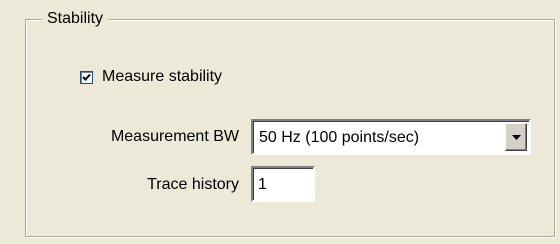  I want to click on stability-group-title: Stability, so click(76, 19).